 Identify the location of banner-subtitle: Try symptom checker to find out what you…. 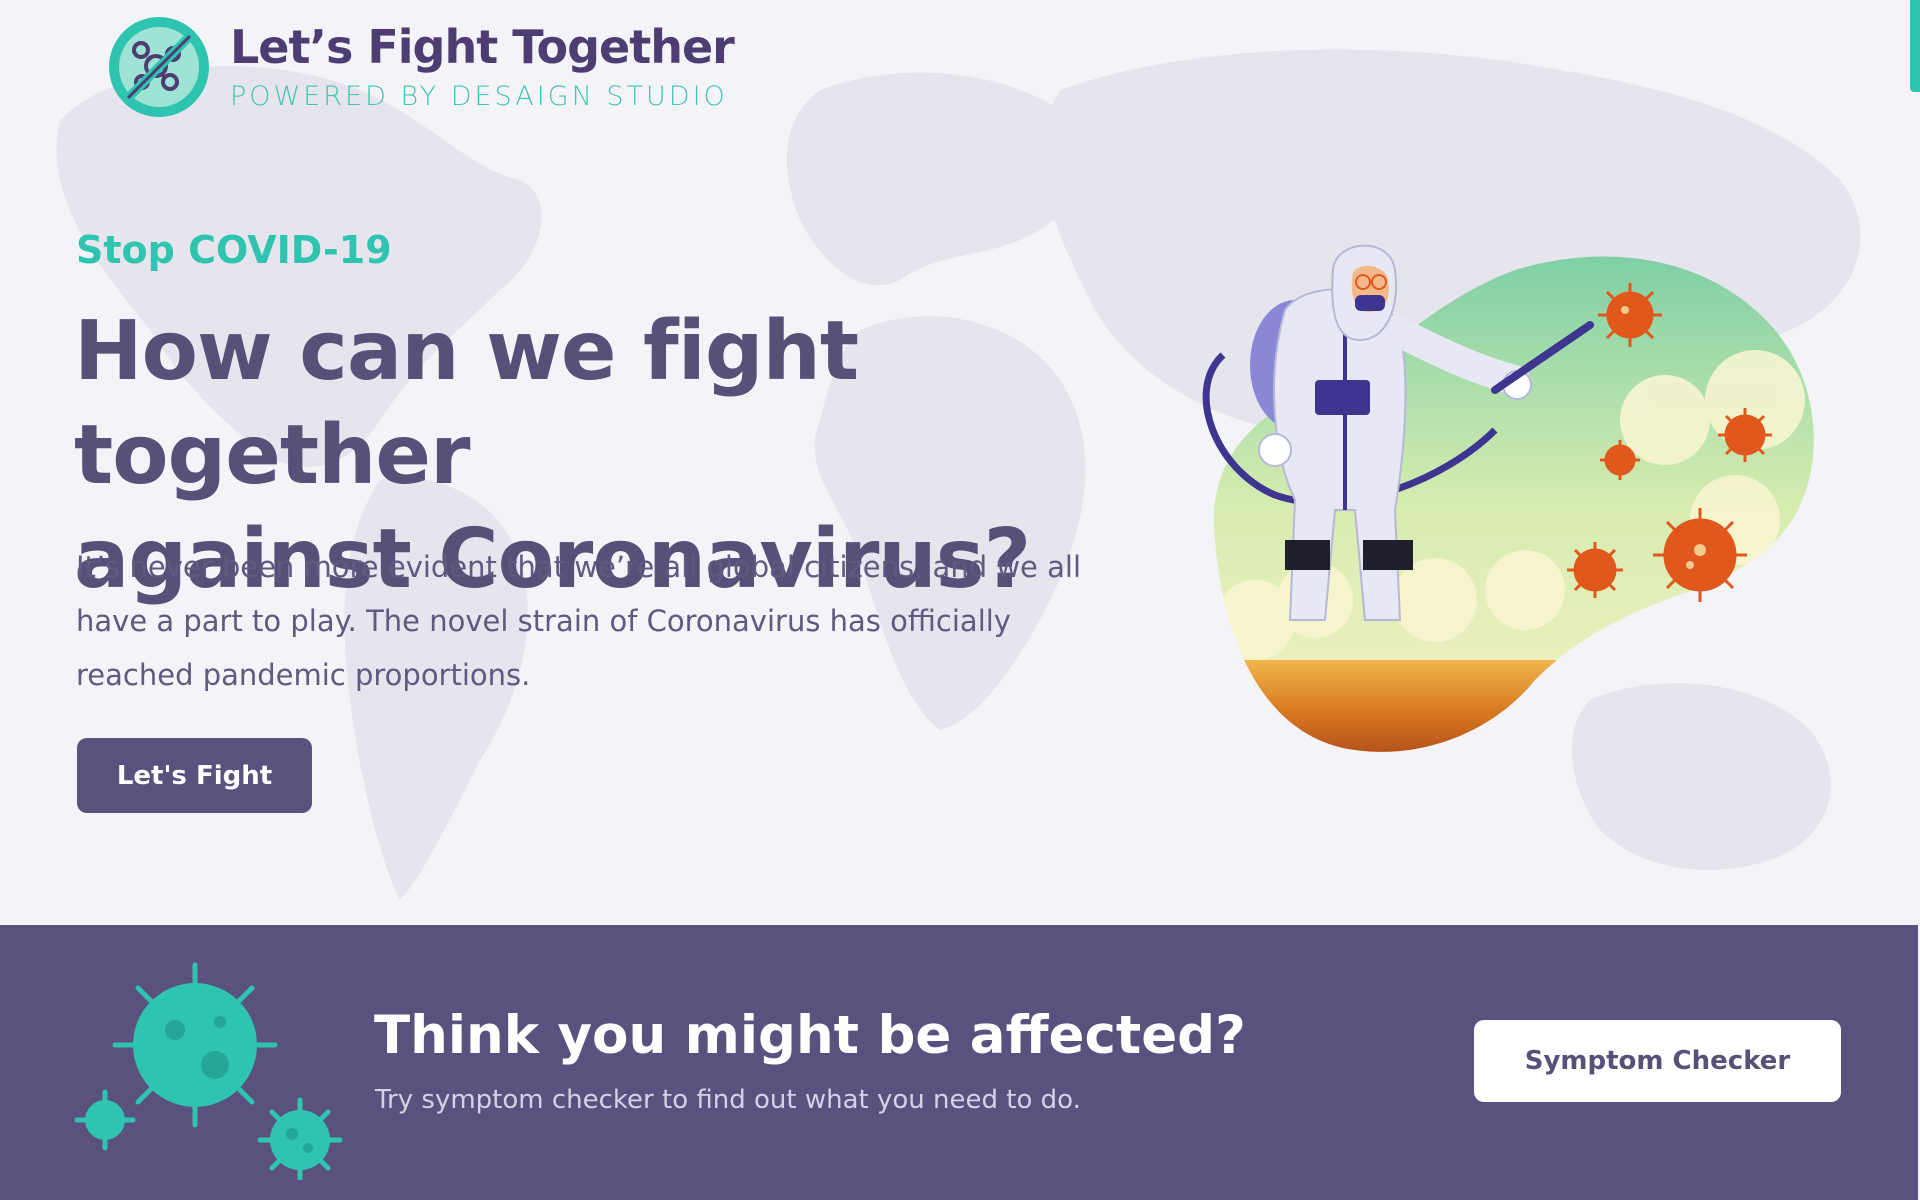
(728, 1100).